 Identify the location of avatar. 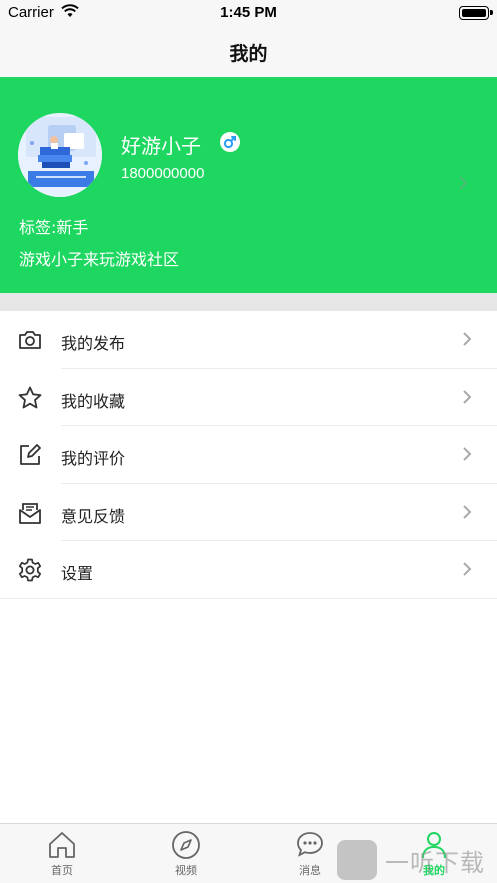
(60, 155).